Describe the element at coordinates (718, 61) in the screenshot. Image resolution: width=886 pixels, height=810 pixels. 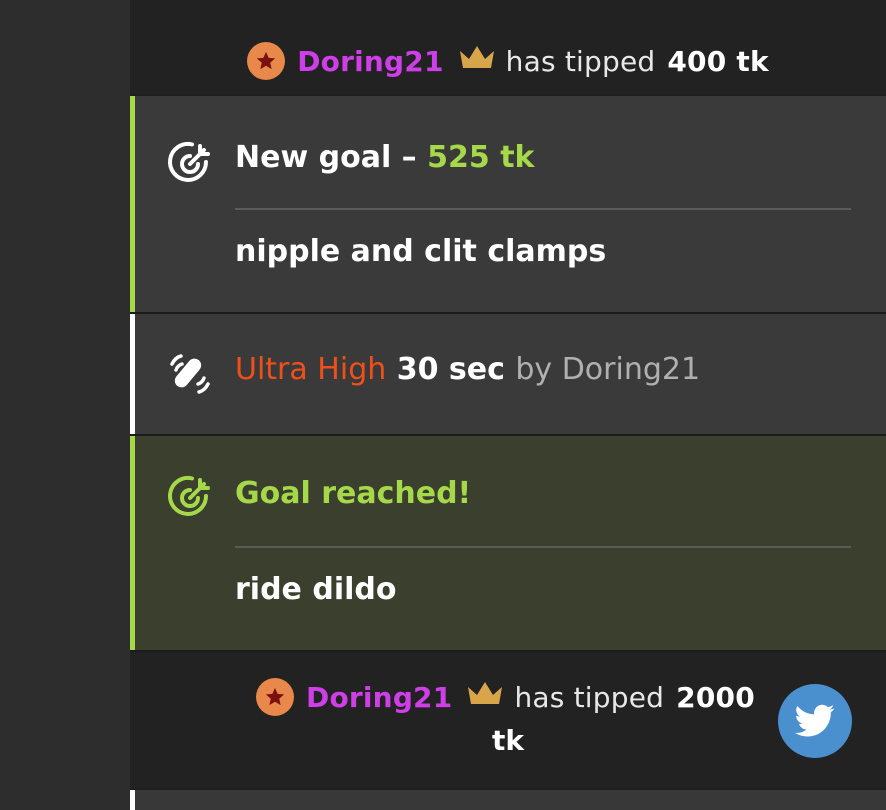
I see `tip-amount: 400 tk` at that location.